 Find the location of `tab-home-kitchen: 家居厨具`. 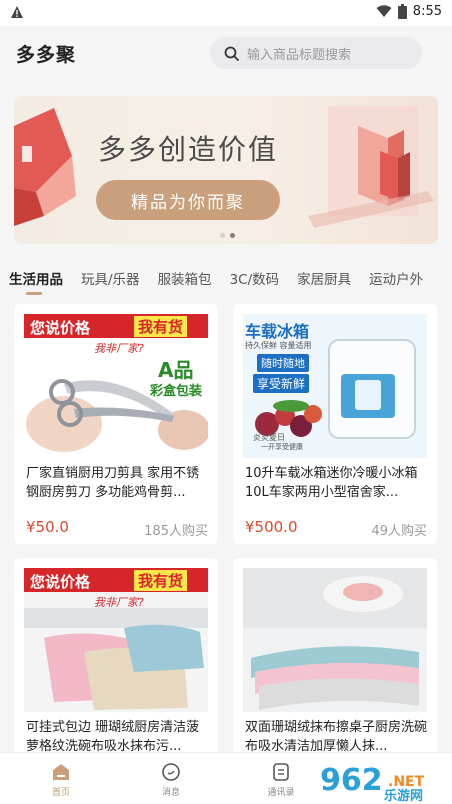

tab-home-kitchen: 家居厨具 is located at coordinates (324, 279).